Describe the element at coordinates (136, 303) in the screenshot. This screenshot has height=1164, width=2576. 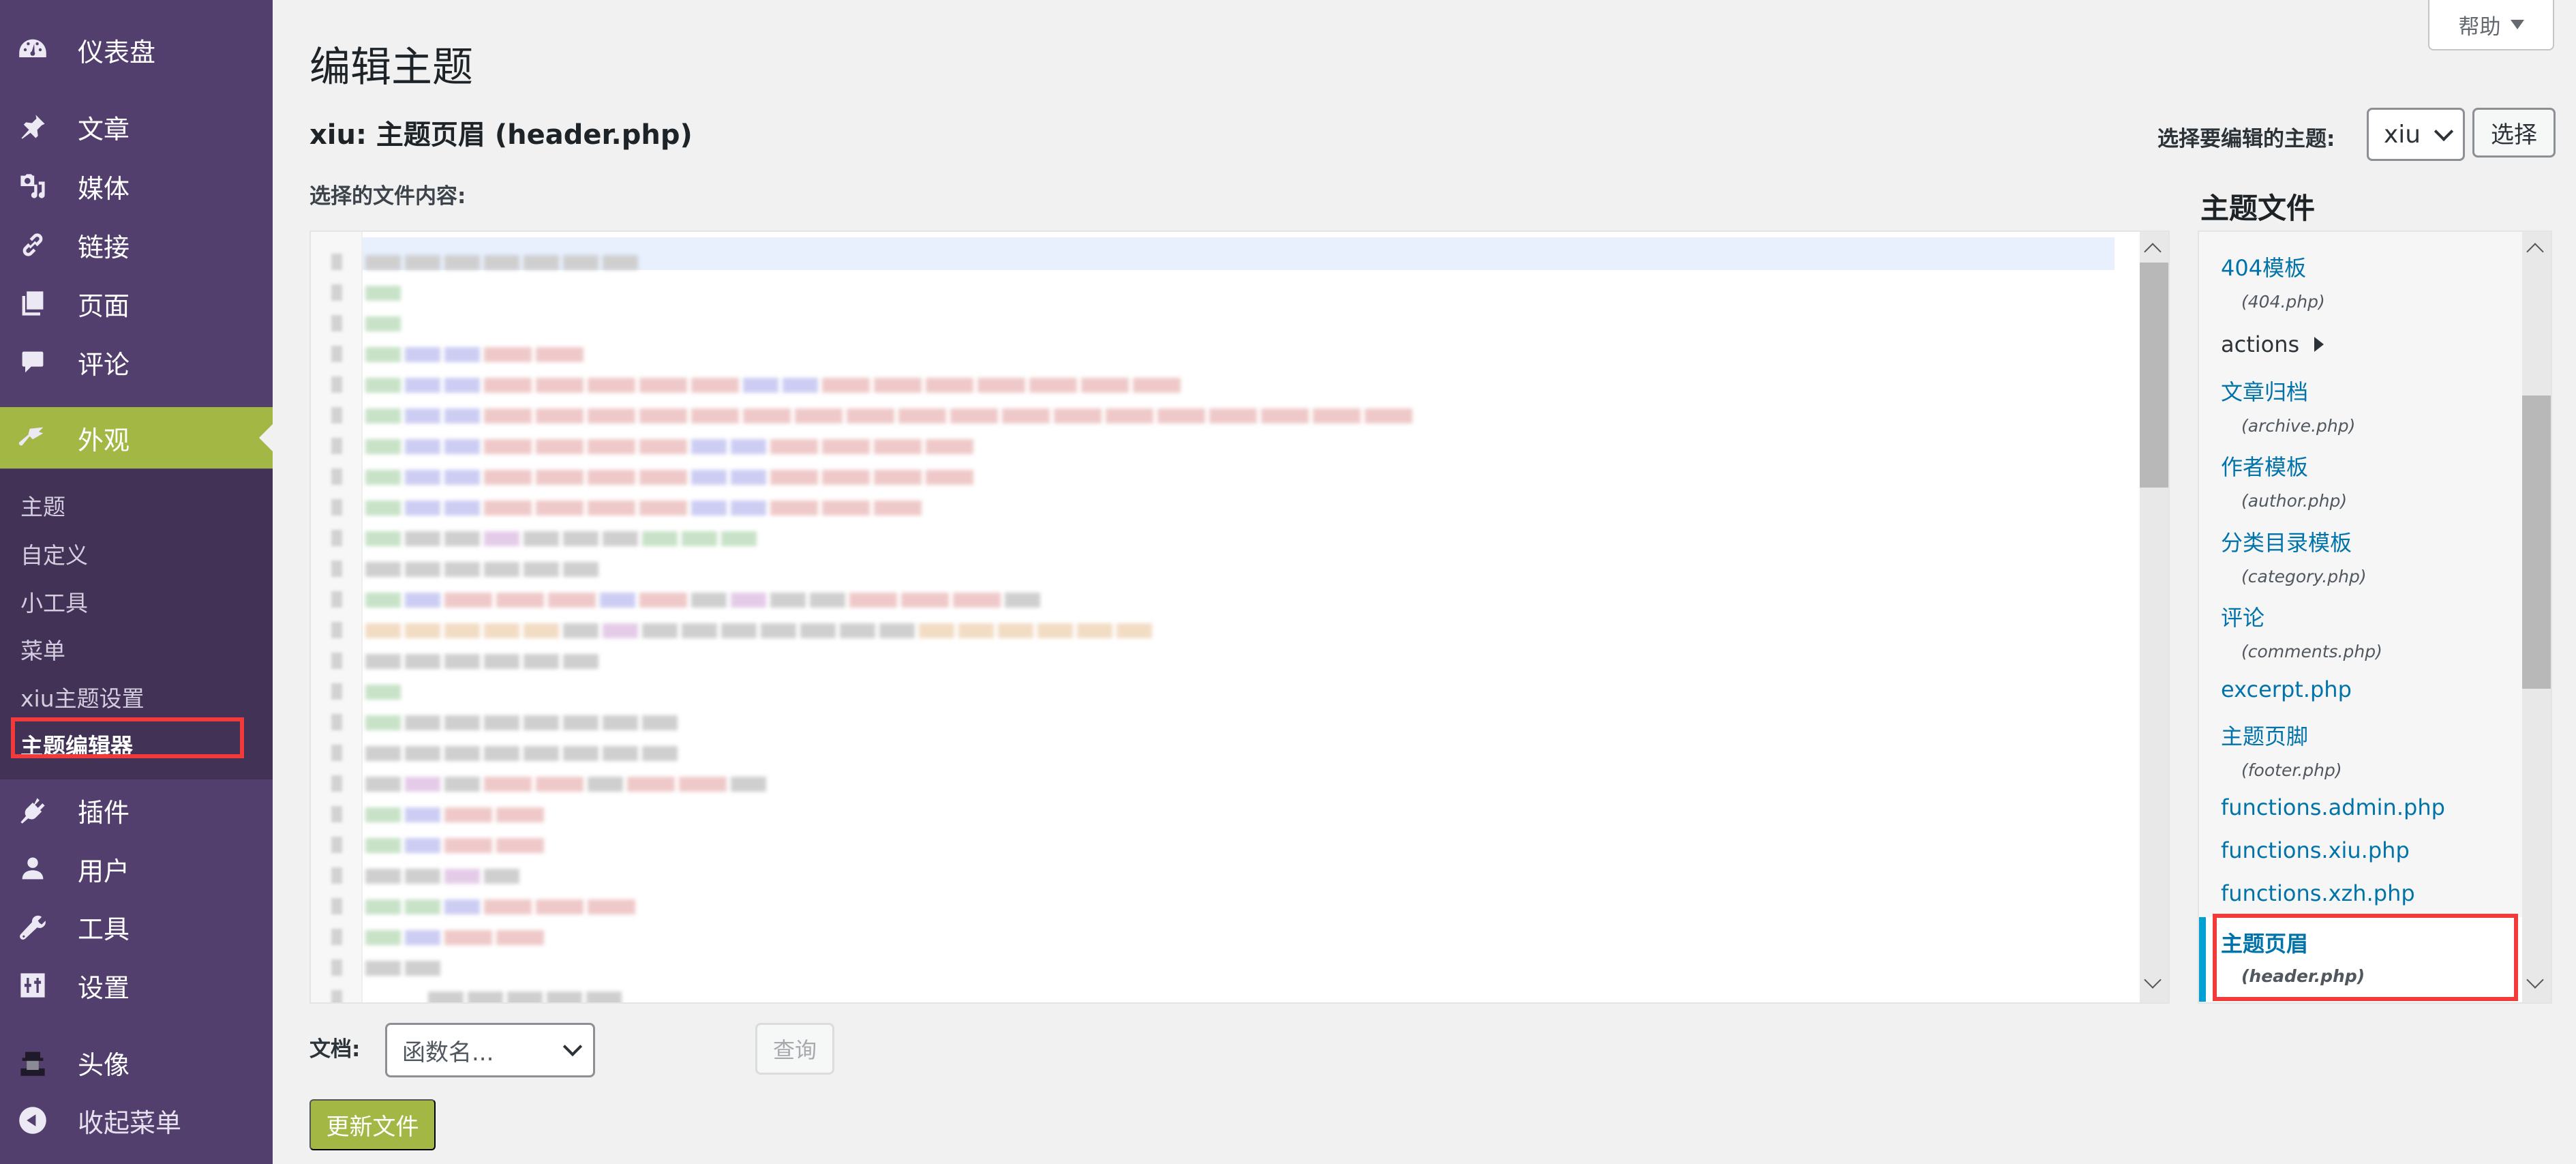
I see `sidebar-item-pages: 页面` at that location.